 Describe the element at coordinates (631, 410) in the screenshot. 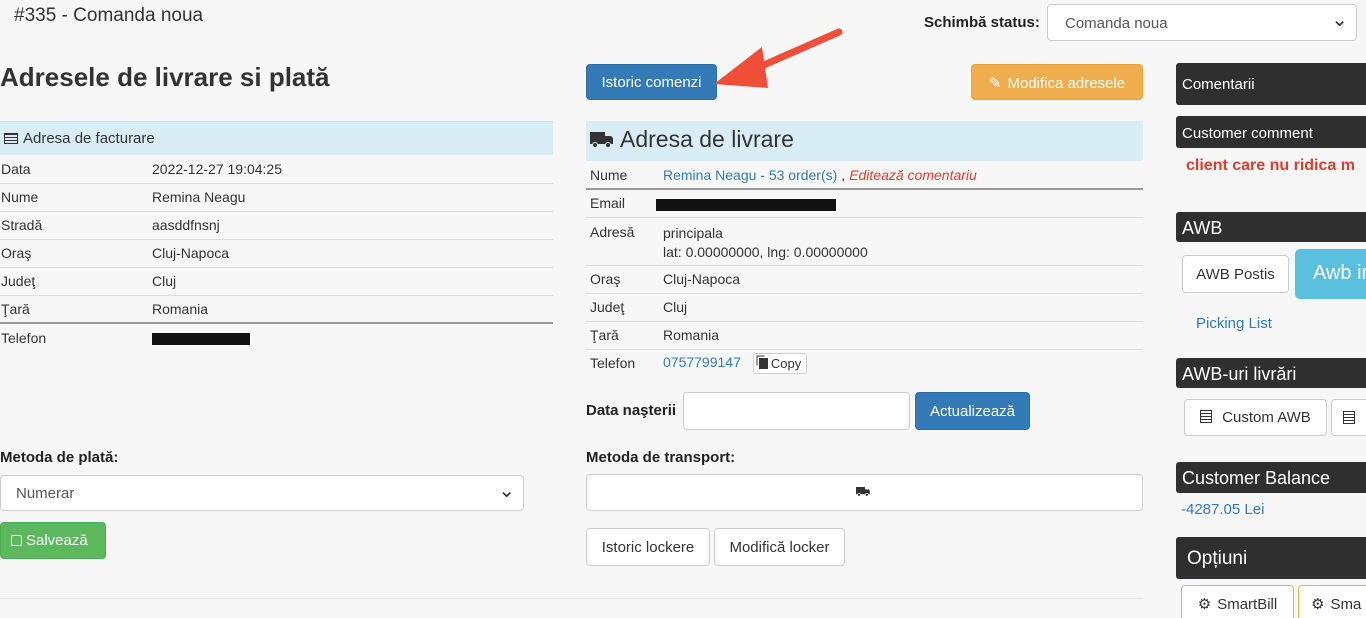

I see `birthdate-label: Data naşterii` at that location.